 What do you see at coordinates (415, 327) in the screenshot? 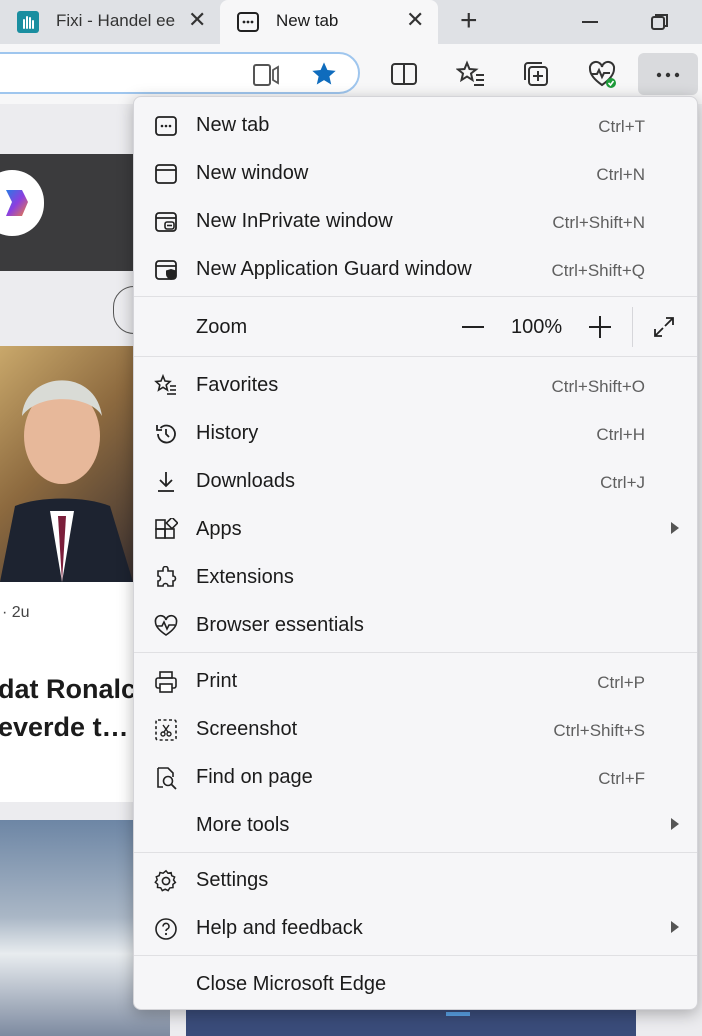
I see `menu-zoom-row: Zoom 100%` at bounding box center [415, 327].